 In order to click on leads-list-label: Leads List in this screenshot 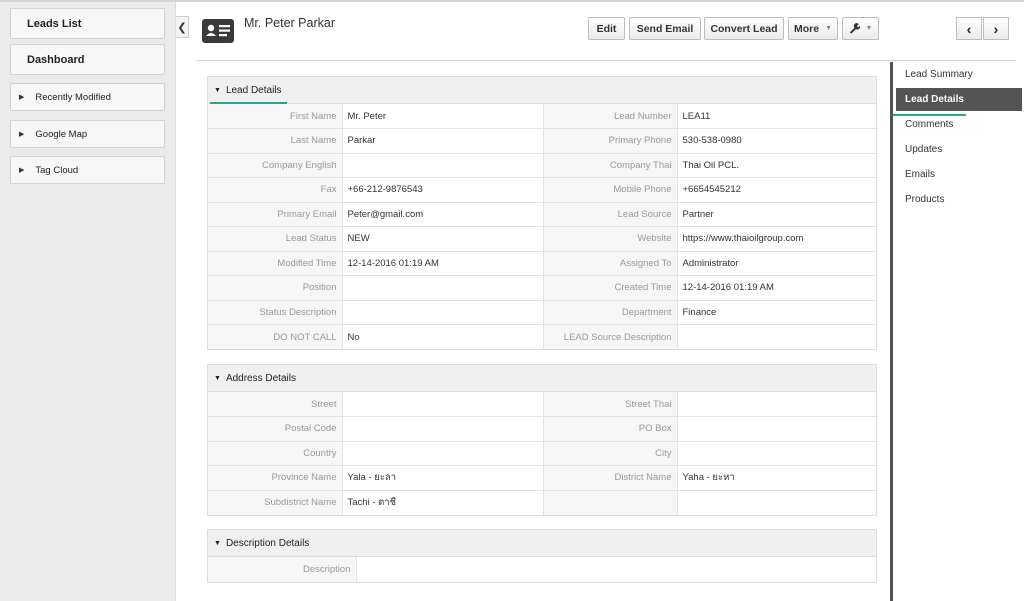, I will do `click(54, 23)`.